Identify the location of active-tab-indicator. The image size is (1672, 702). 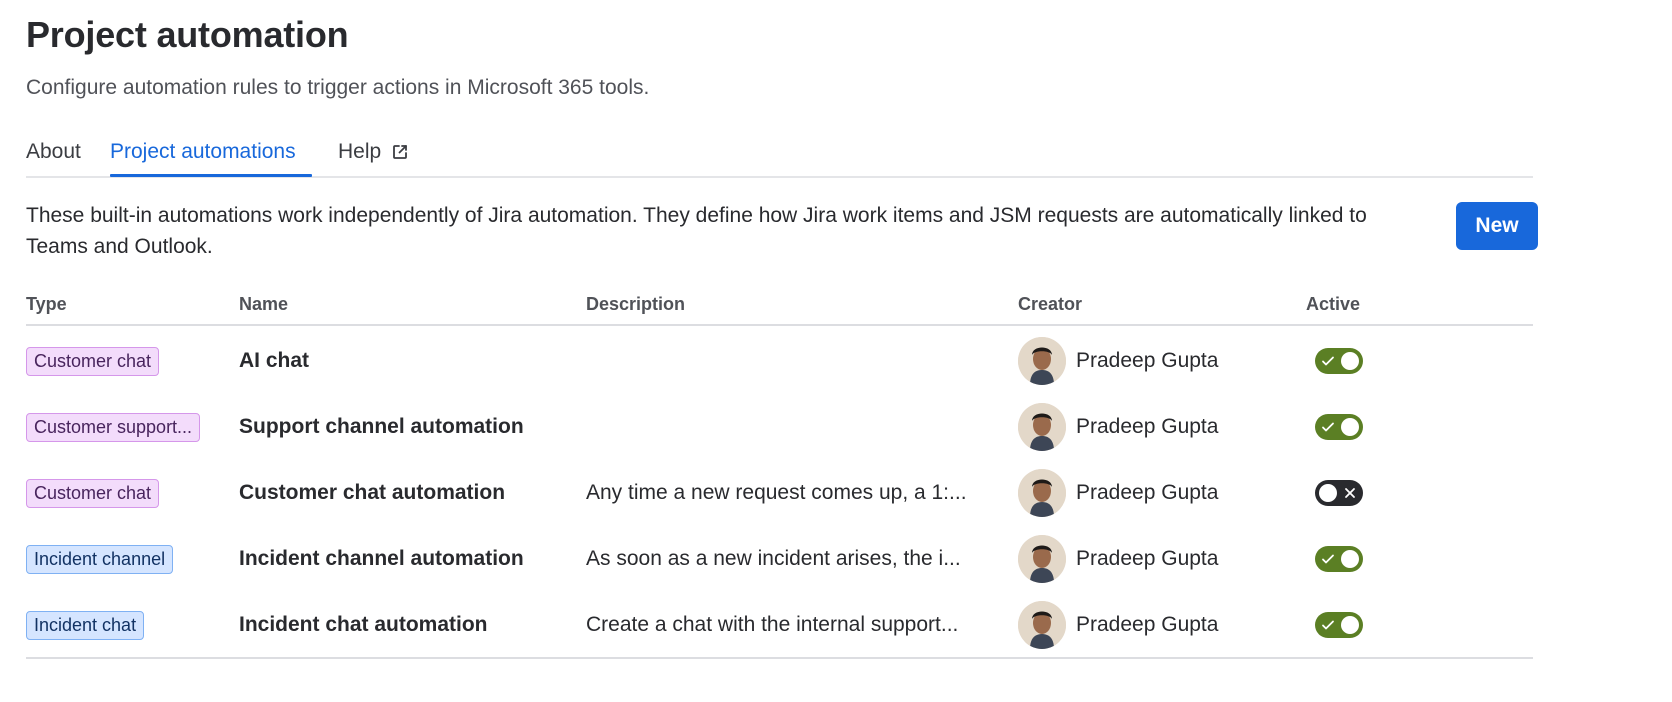
(211, 175).